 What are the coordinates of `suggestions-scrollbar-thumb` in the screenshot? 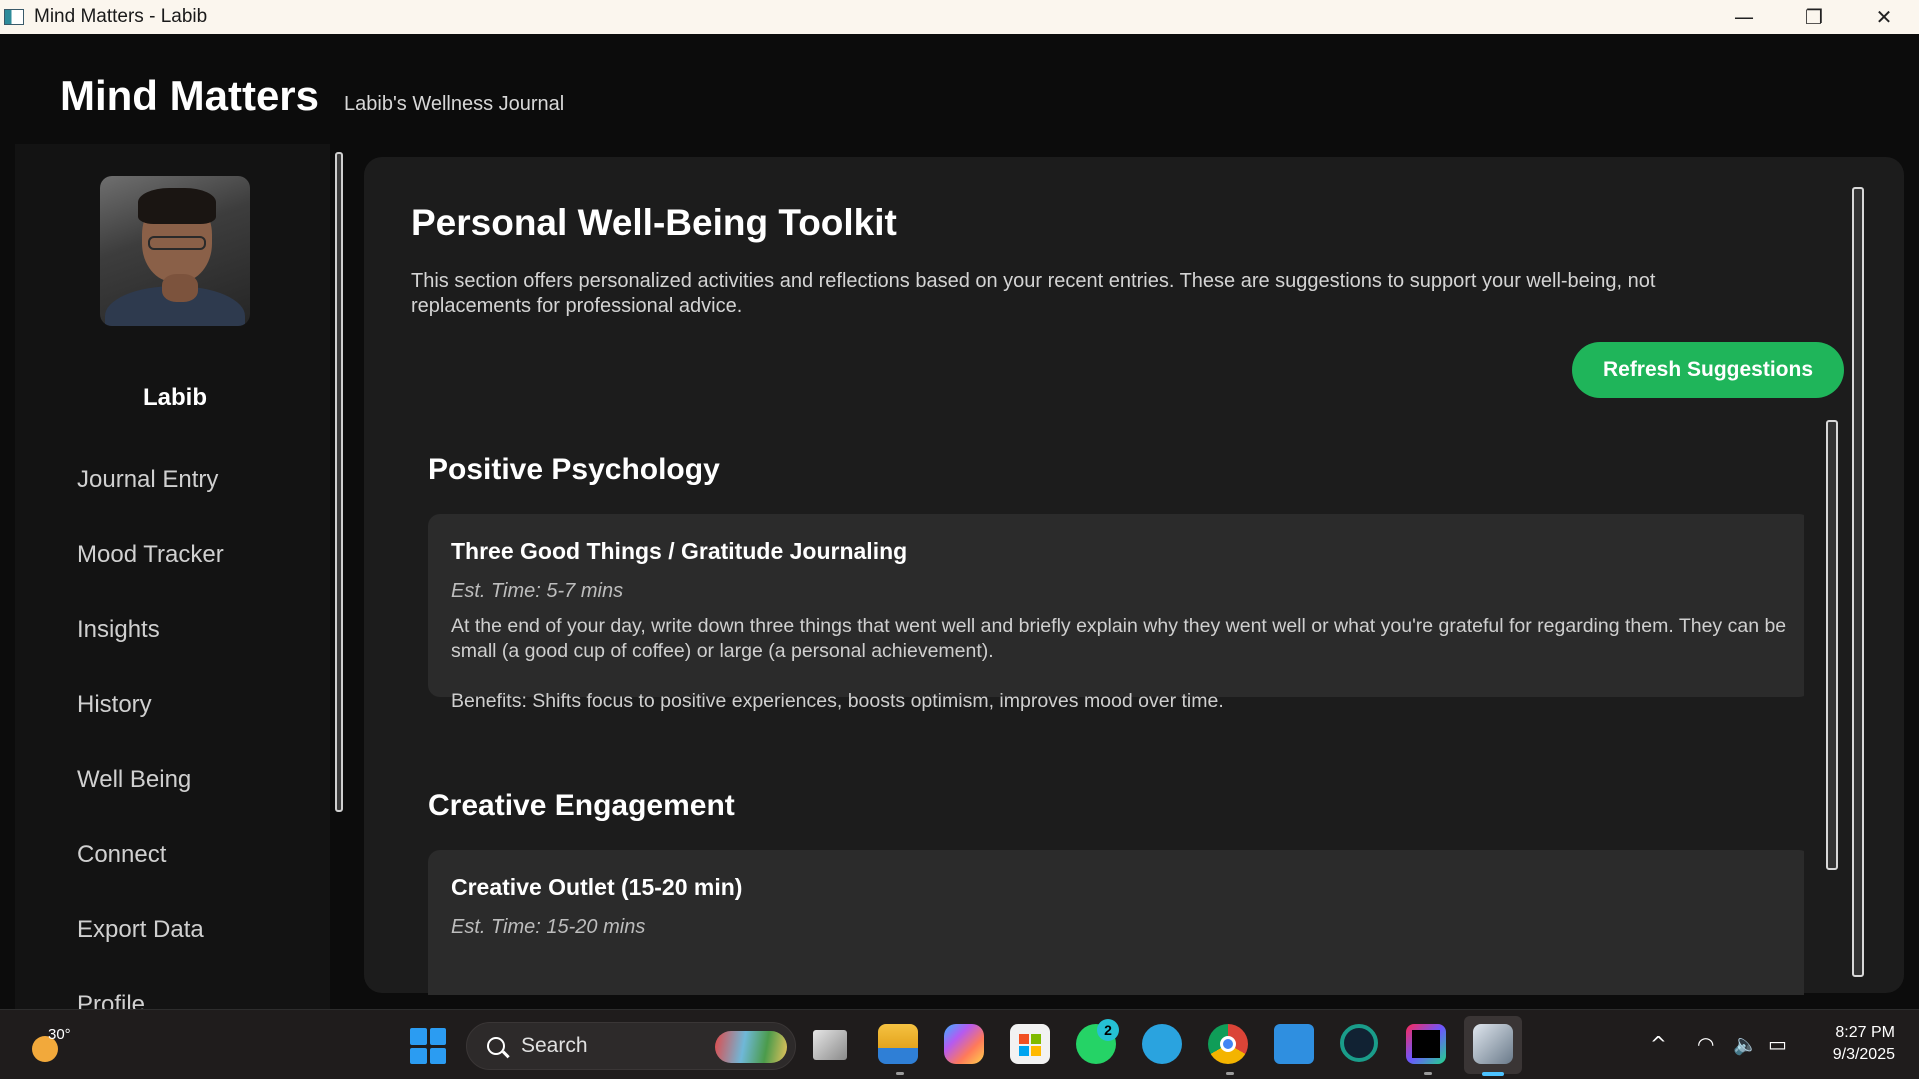 It's located at (1832, 645).